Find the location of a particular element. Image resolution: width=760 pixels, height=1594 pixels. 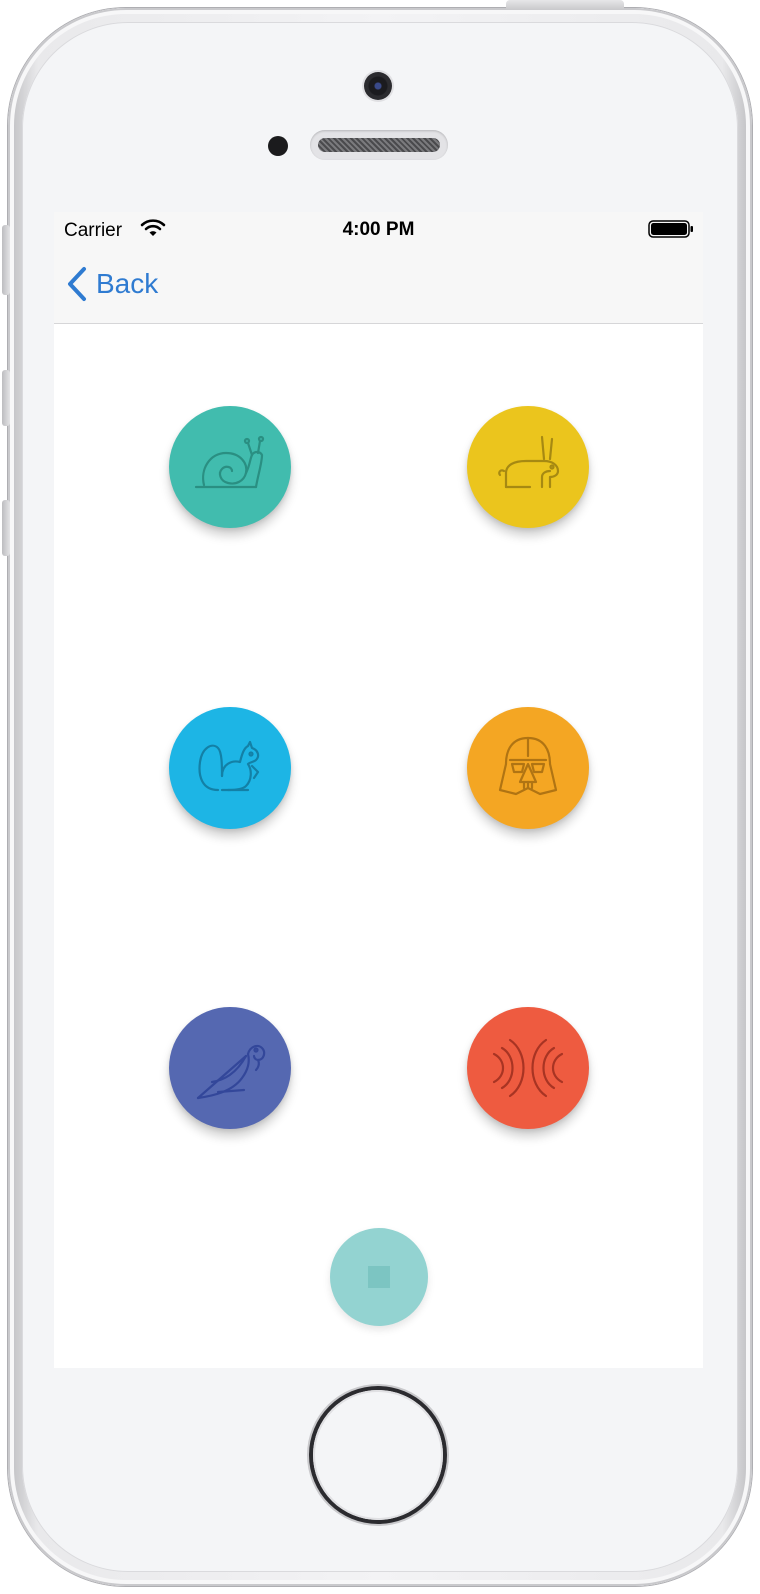

status-bar: Carrier 4:00 PM is located at coordinates (378, 229).